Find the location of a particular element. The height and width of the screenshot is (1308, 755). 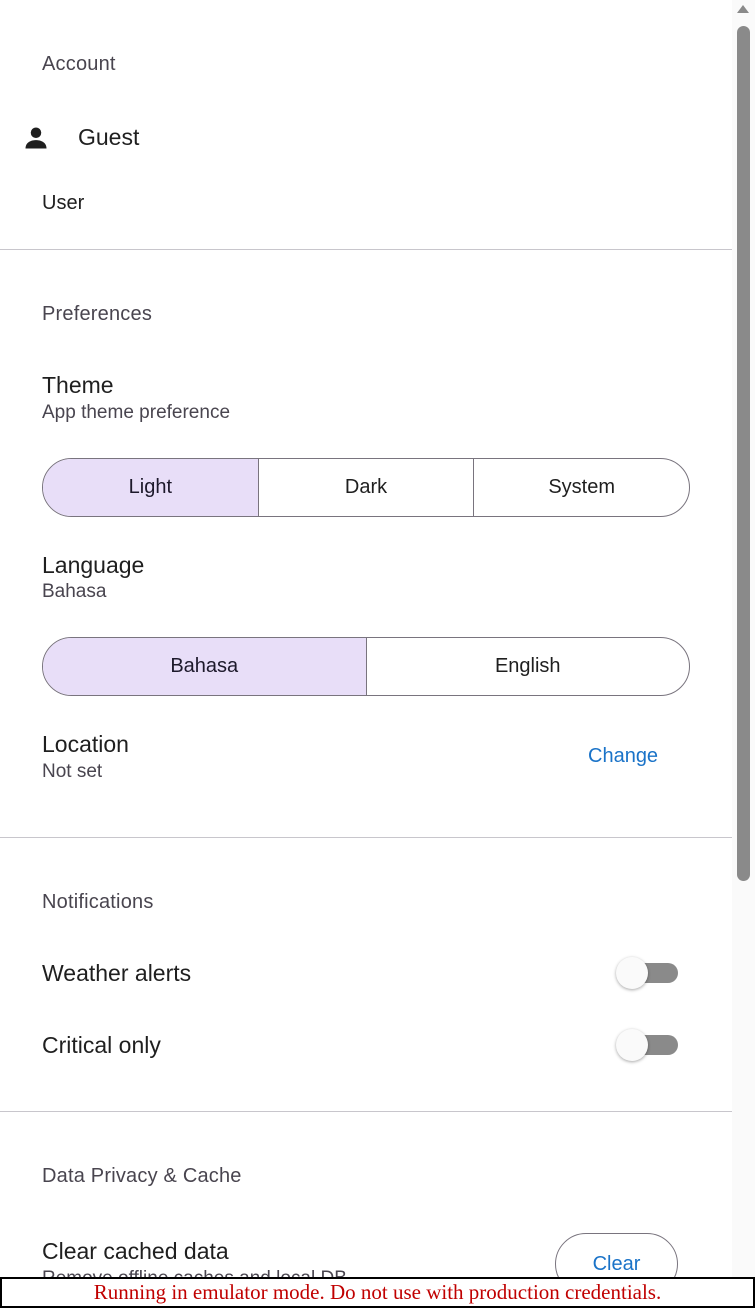

critical-only-toggle is located at coordinates (648, 1045).